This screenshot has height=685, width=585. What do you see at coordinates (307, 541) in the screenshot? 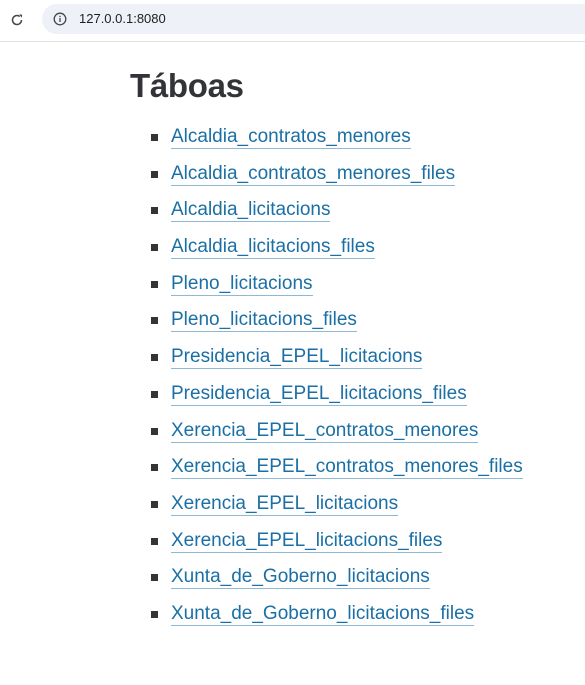
I see `table-link: Xerencia_EPEL_licitacions_files` at bounding box center [307, 541].